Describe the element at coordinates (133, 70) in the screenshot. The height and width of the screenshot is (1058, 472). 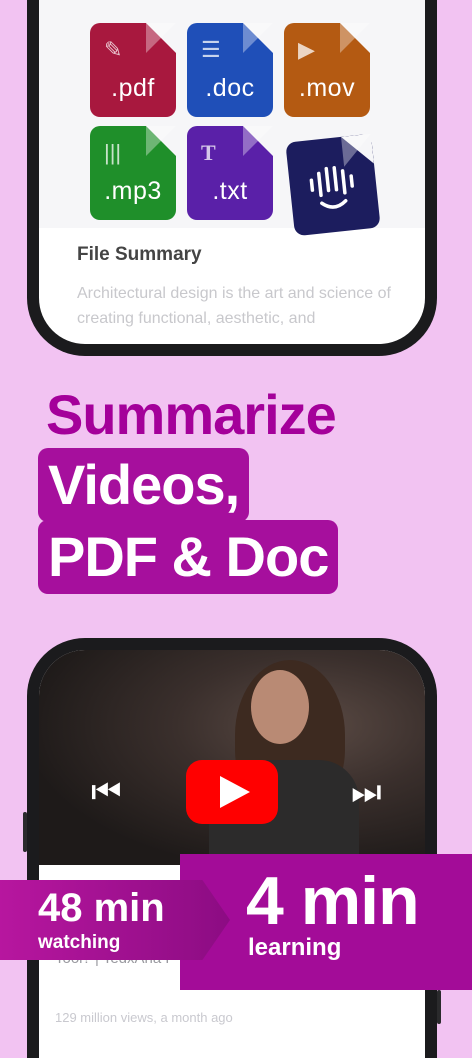
I see `pdf-file-icon: ✎ .pdf` at that location.